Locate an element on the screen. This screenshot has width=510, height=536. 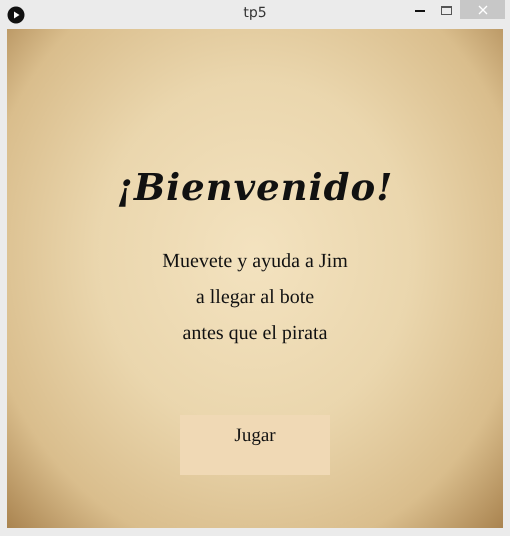
welcome-heading: ¡Bienvenido! is located at coordinates (255, 187).